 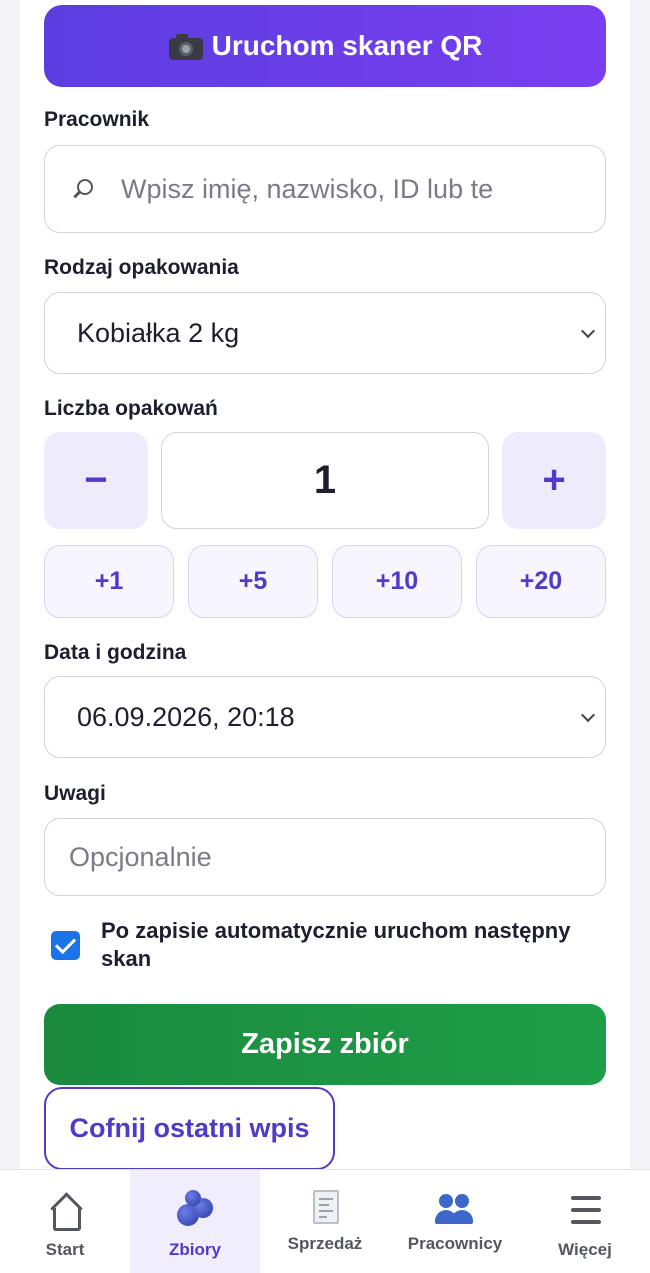 I want to click on datetime-value: 06.09.2026, 20:18, so click(x=186, y=716).